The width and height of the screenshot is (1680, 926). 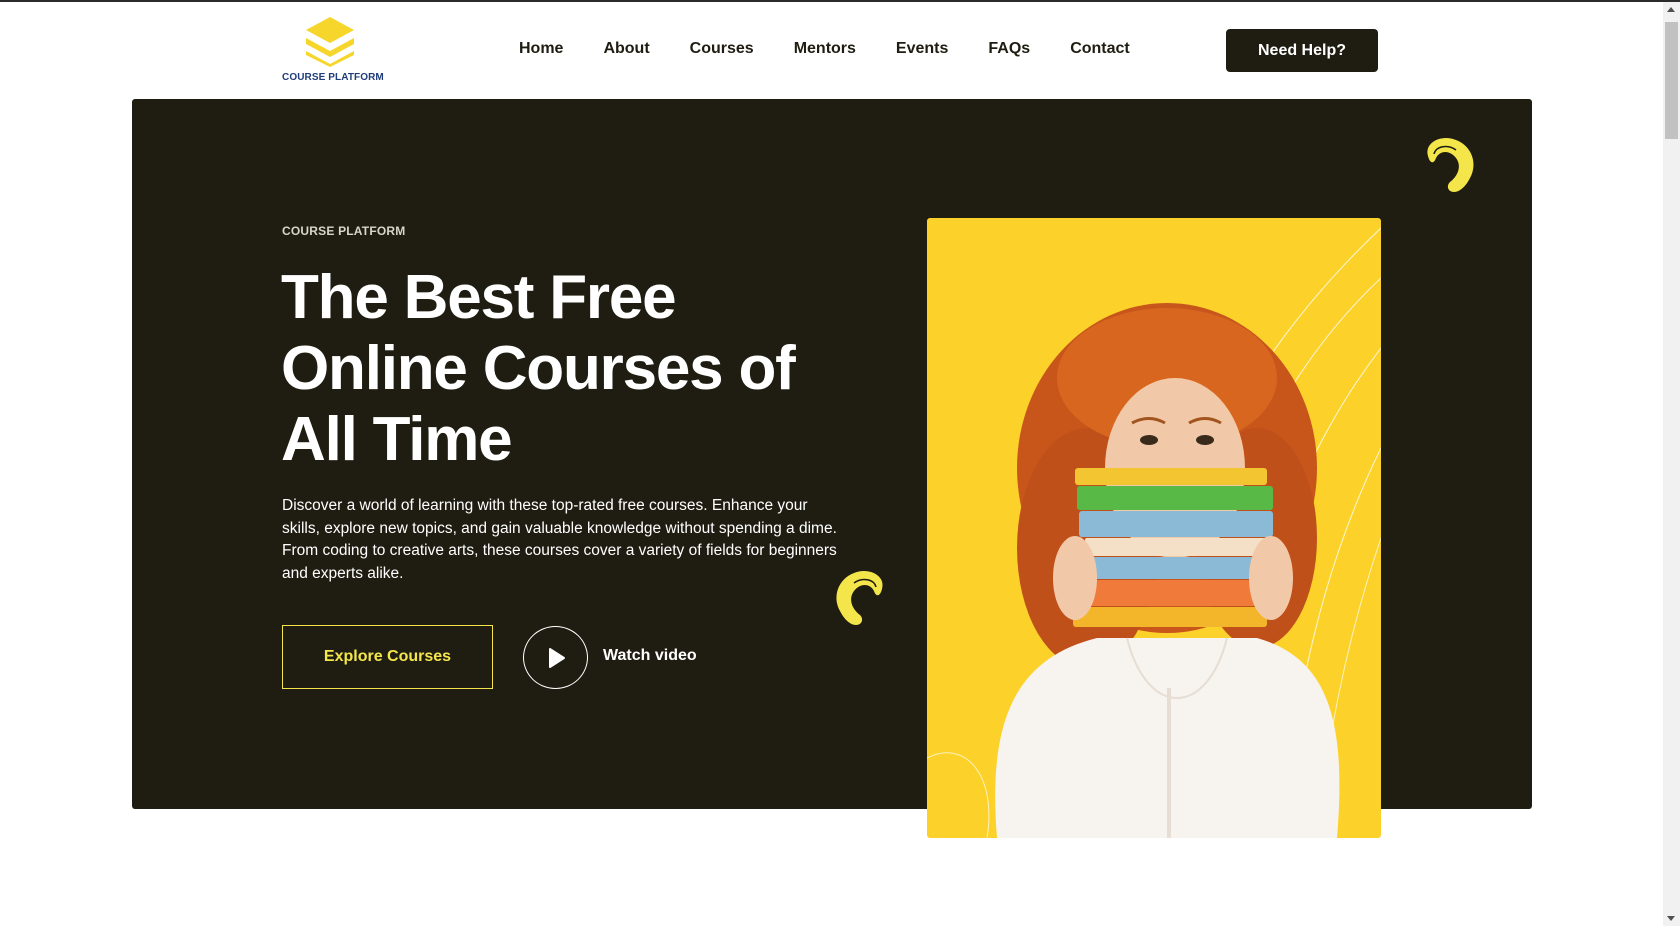 What do you see at coordinates (722, 49) in the screenshot?
I see `nav-item-courses: Courses` at bounding box center [722, 49].